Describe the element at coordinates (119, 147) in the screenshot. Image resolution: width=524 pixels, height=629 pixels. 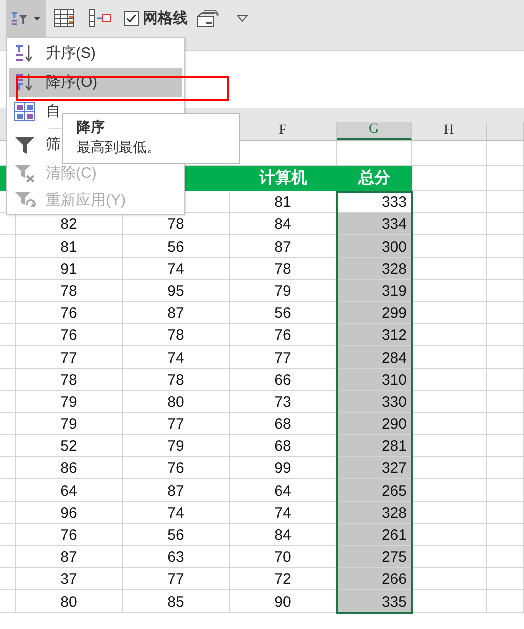
I see `tooltip-text: 最高到最低。` at that location.